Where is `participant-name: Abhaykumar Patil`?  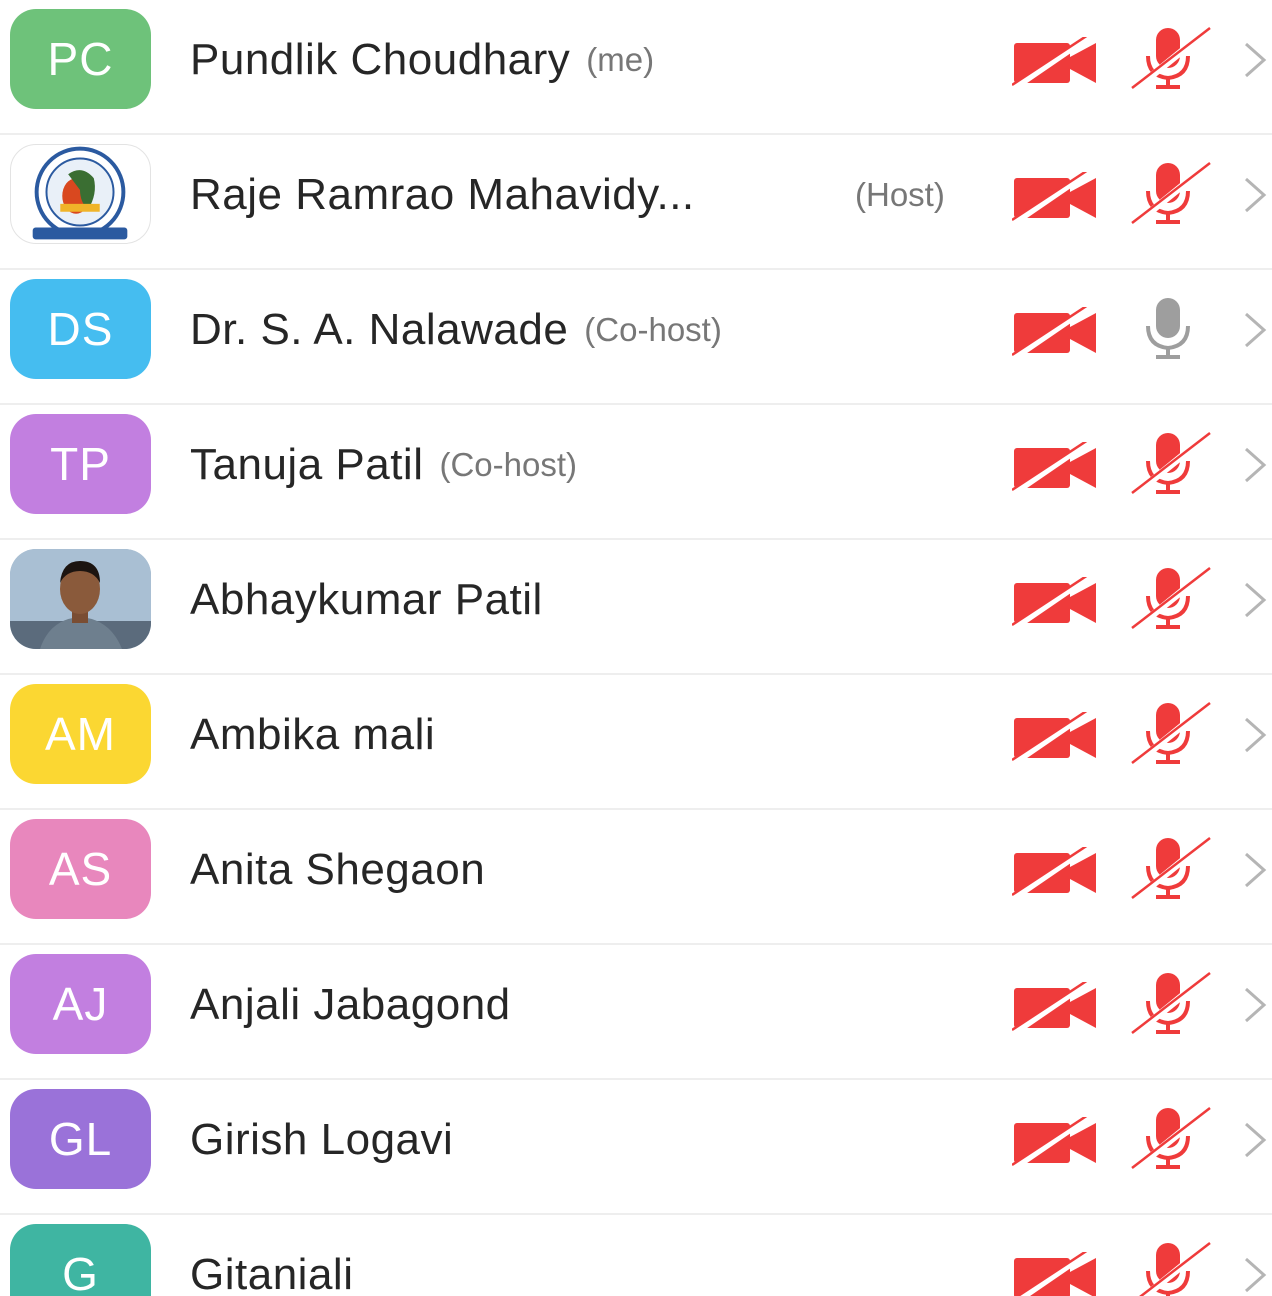 participant-name: Abhaykumar Patil is located at coordinates (366, 599).